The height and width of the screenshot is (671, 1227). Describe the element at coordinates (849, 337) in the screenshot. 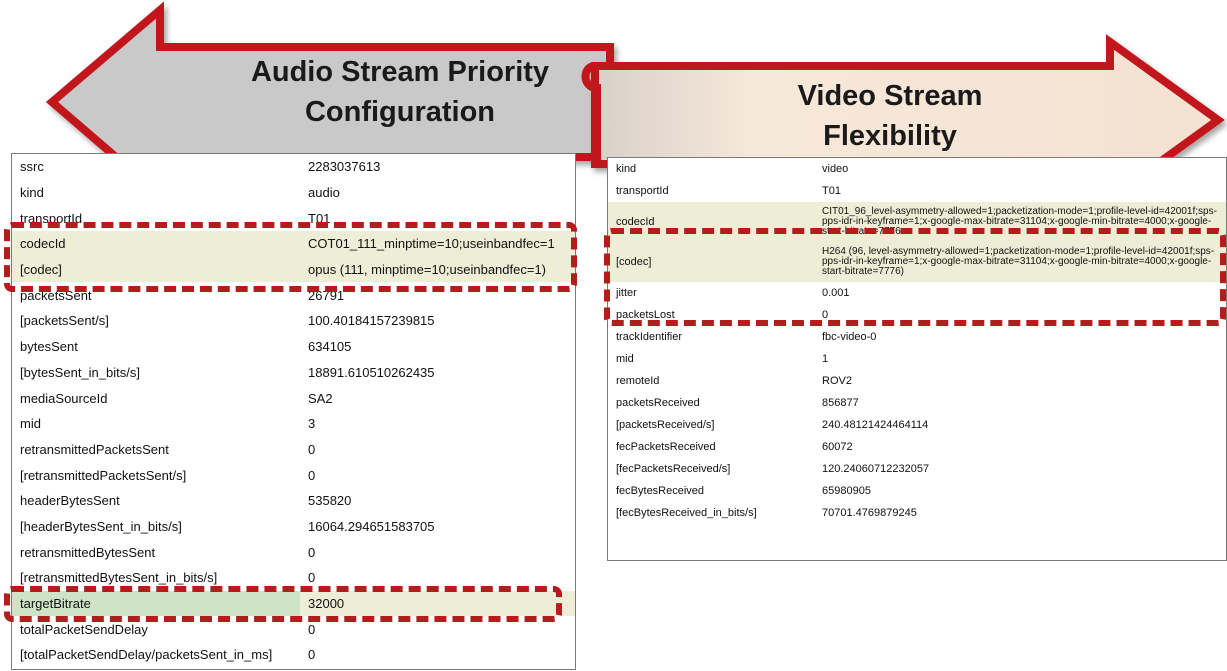

I see `stat-value: fbc-video-0` at that location.